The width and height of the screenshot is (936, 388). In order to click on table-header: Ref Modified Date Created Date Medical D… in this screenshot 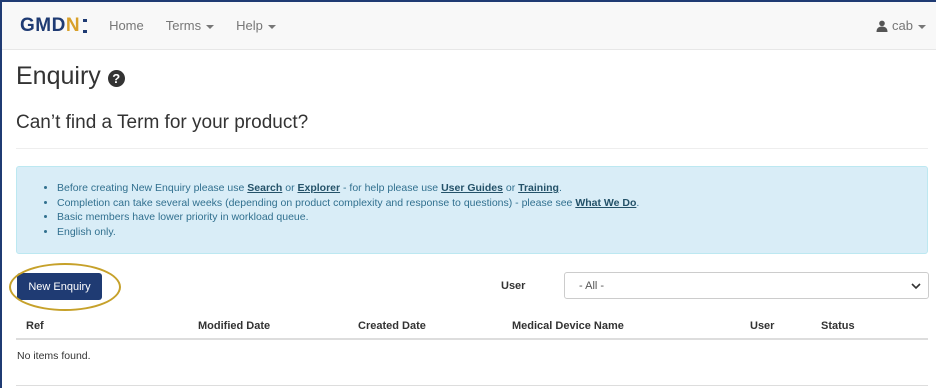, I will do `click(472, 329)`.